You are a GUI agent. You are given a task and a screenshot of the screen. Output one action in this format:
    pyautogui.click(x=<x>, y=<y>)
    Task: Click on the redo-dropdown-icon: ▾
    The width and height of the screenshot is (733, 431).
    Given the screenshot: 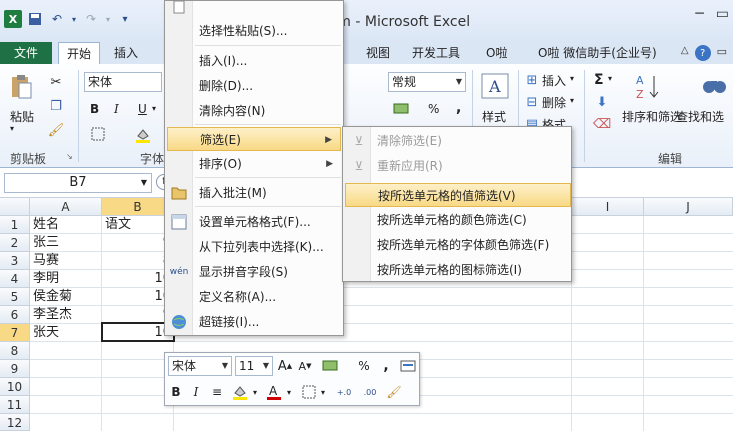 What is the action you would take?
    pyautogui.click(x=108, y=19)
    